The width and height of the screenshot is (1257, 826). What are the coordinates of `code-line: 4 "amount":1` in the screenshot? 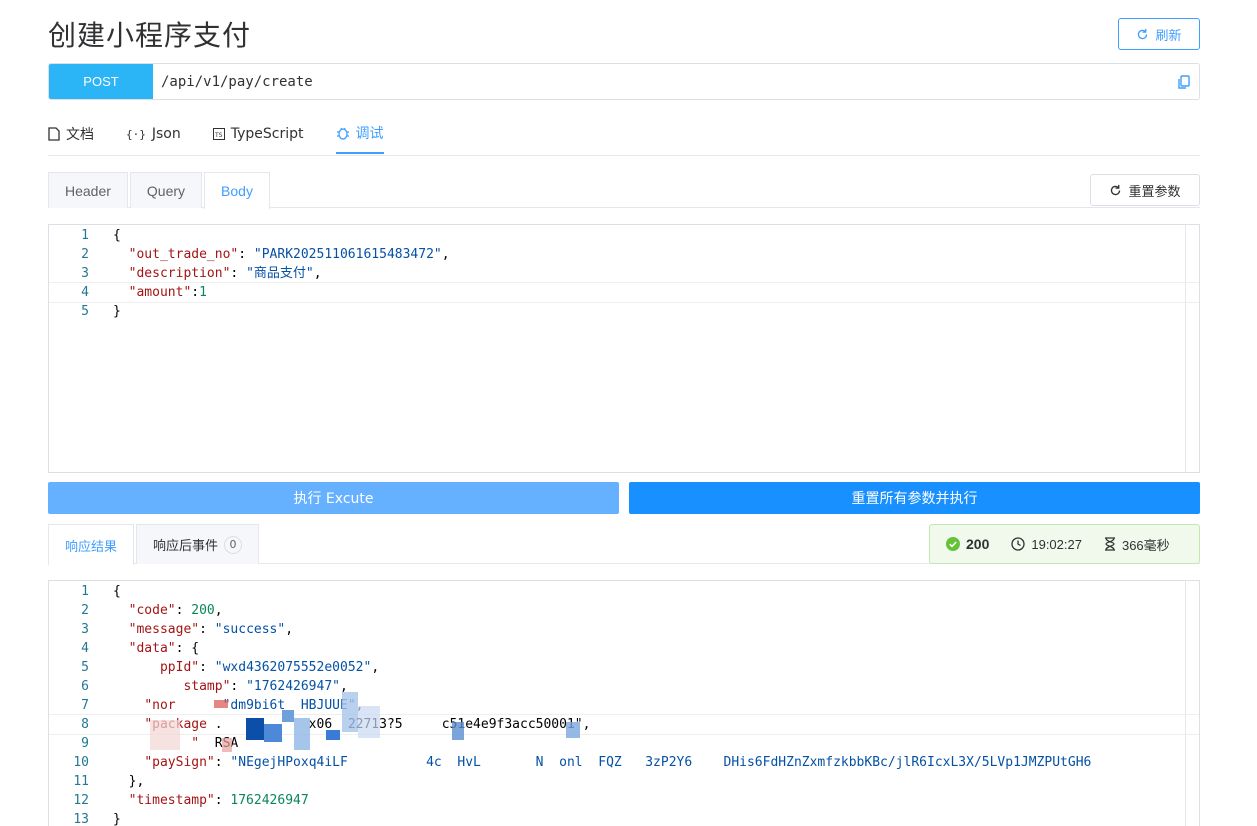 It's located at (624, 292).